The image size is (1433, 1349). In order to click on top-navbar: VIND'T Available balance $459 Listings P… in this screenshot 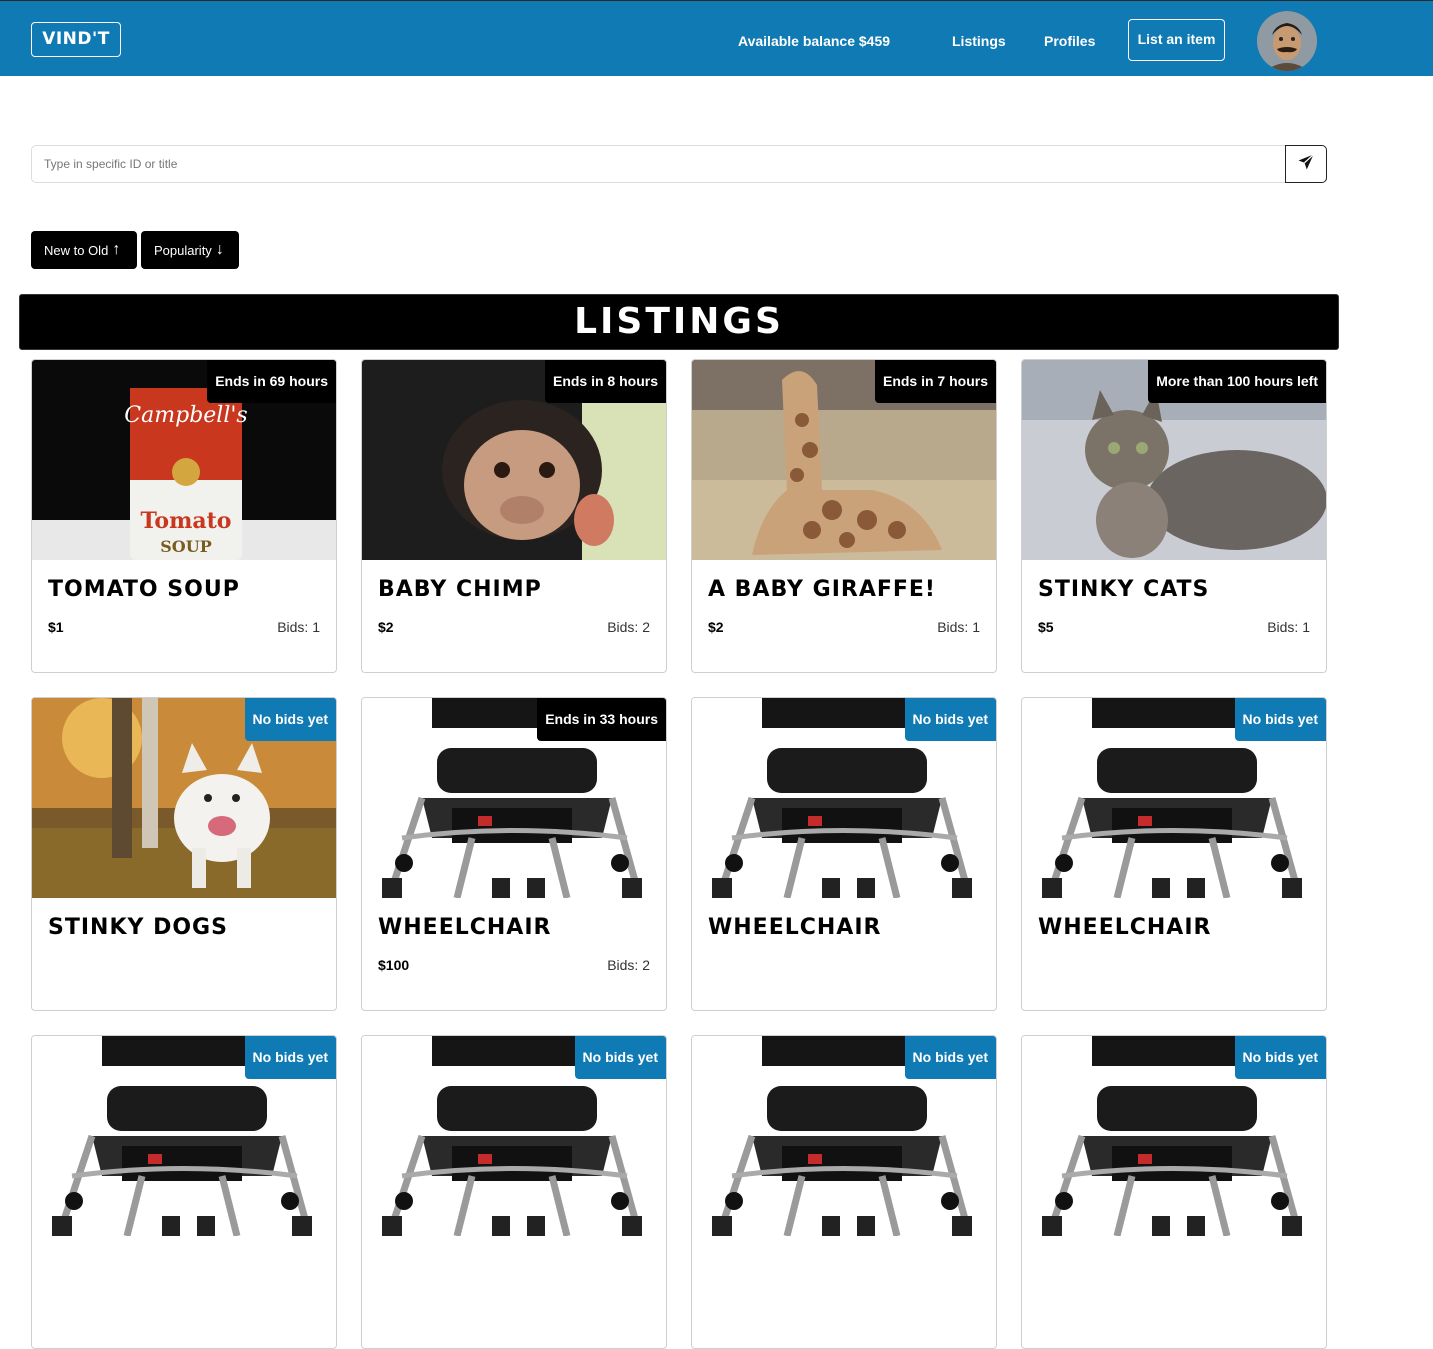, I will do `click(716, 38)`.